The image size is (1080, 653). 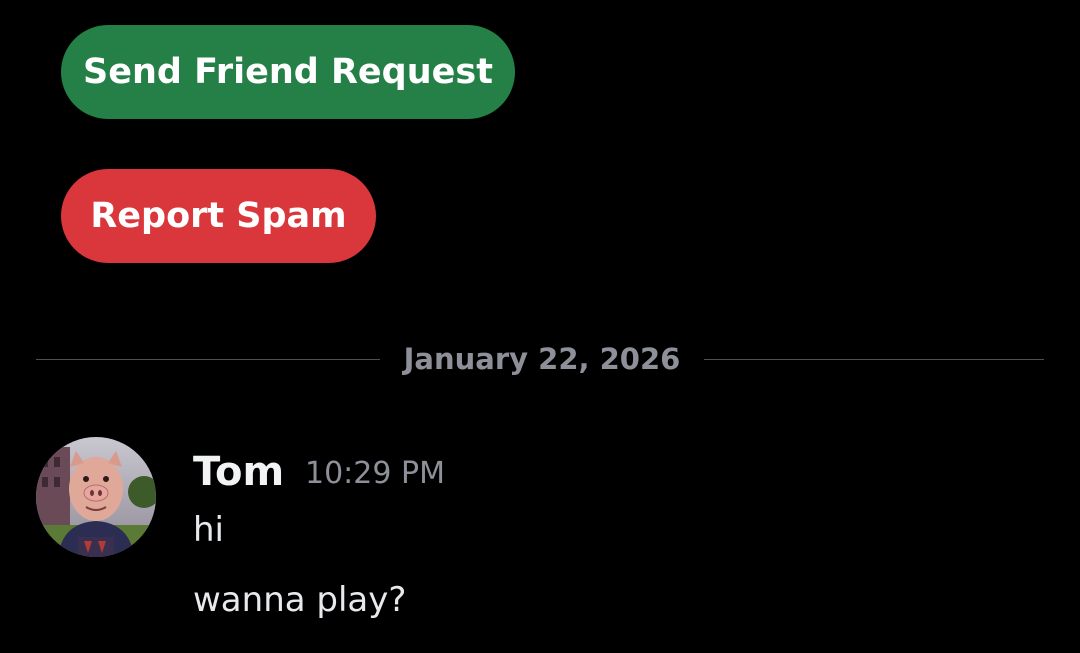 I want to click on date-divider-label: January 22, 2026, so click(x=542, y=359).